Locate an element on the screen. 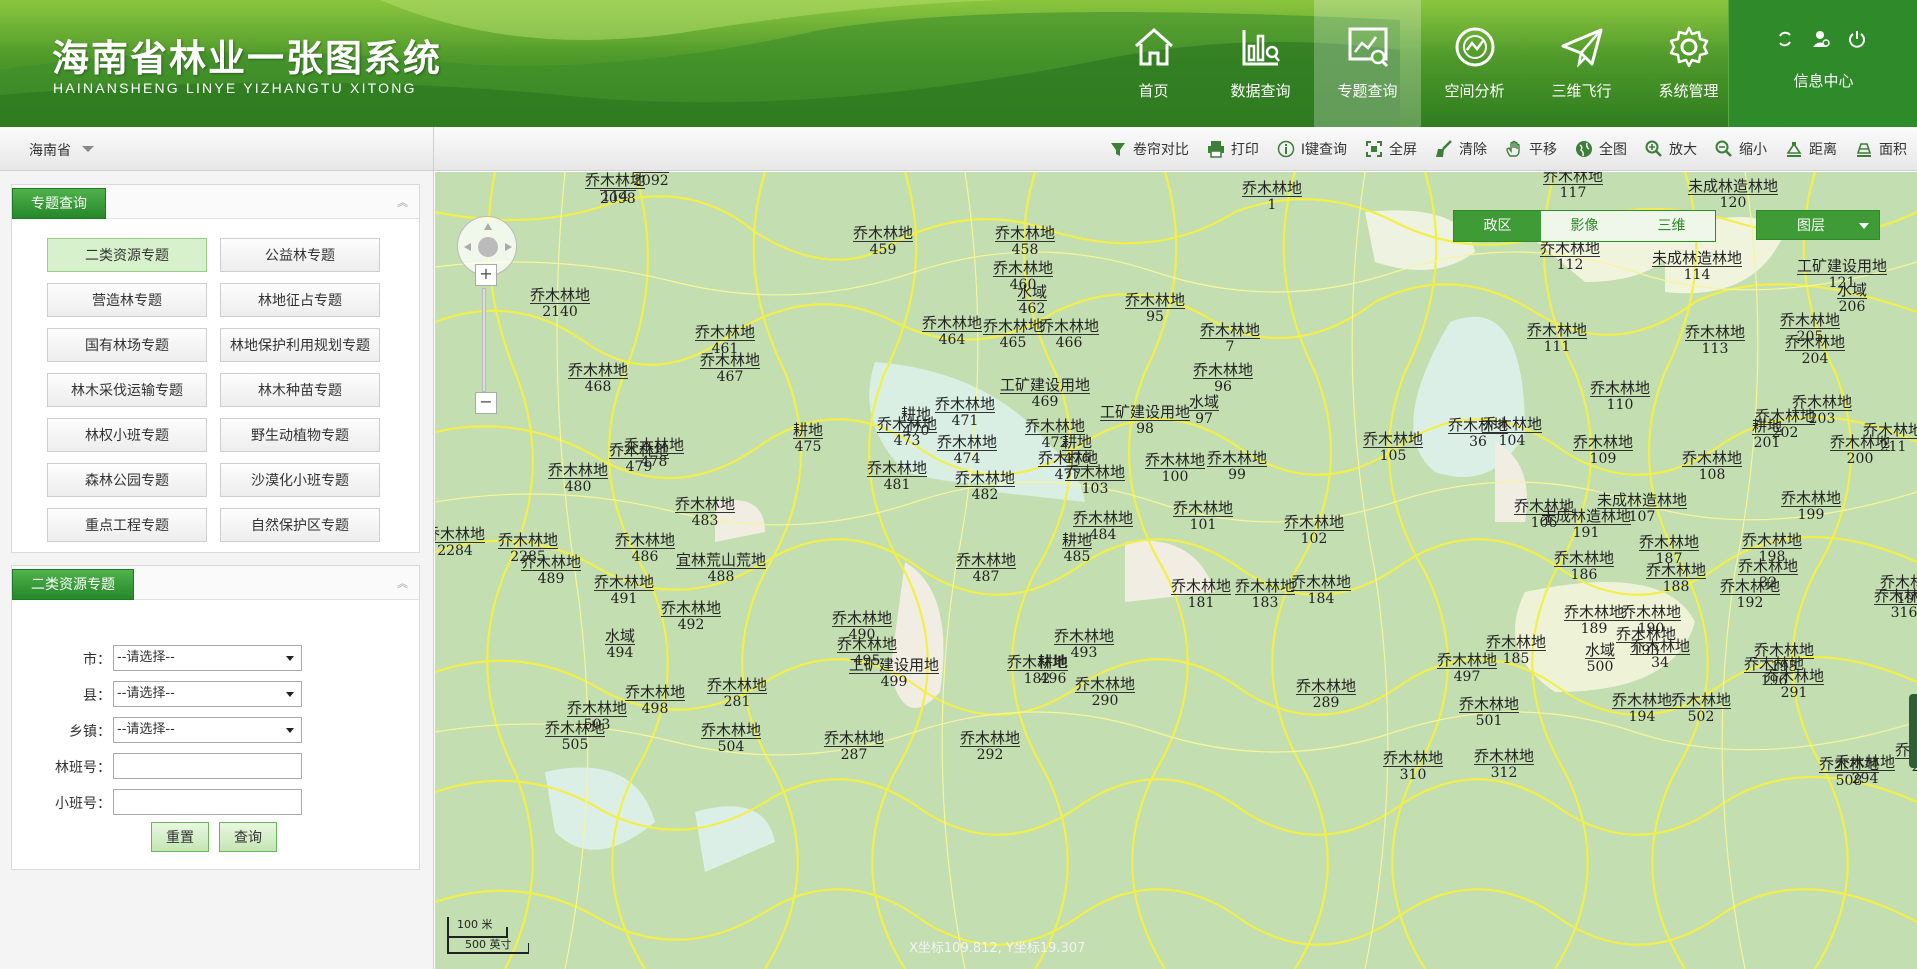 The image size is (1917, 969). topic-button: 林木采伐运输专题 is located at coordinates (127, 390).